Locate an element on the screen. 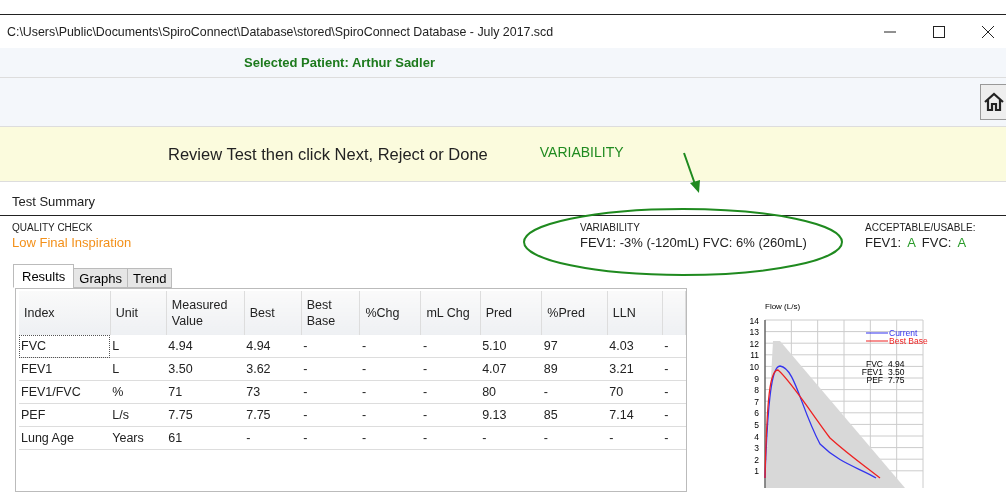 The width and height of the screenshot is (1006, 492). home-icon is located at coordinates (994, 102).